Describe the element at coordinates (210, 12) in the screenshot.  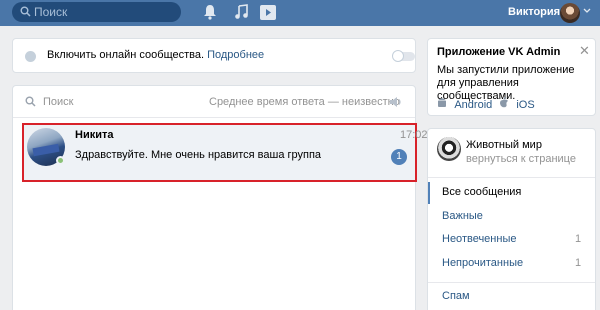
I see `bell-icon` at that location.